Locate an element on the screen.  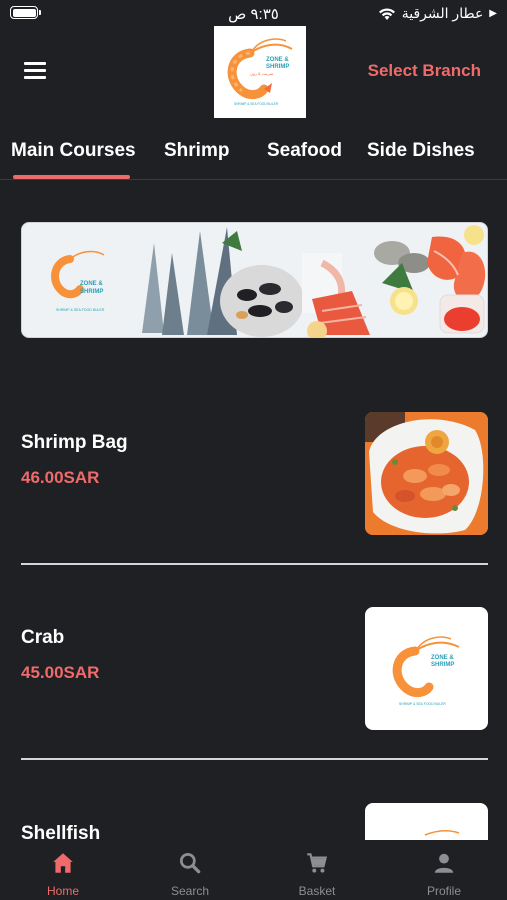
active-tab-indicator is located at coordinates (71, 177).